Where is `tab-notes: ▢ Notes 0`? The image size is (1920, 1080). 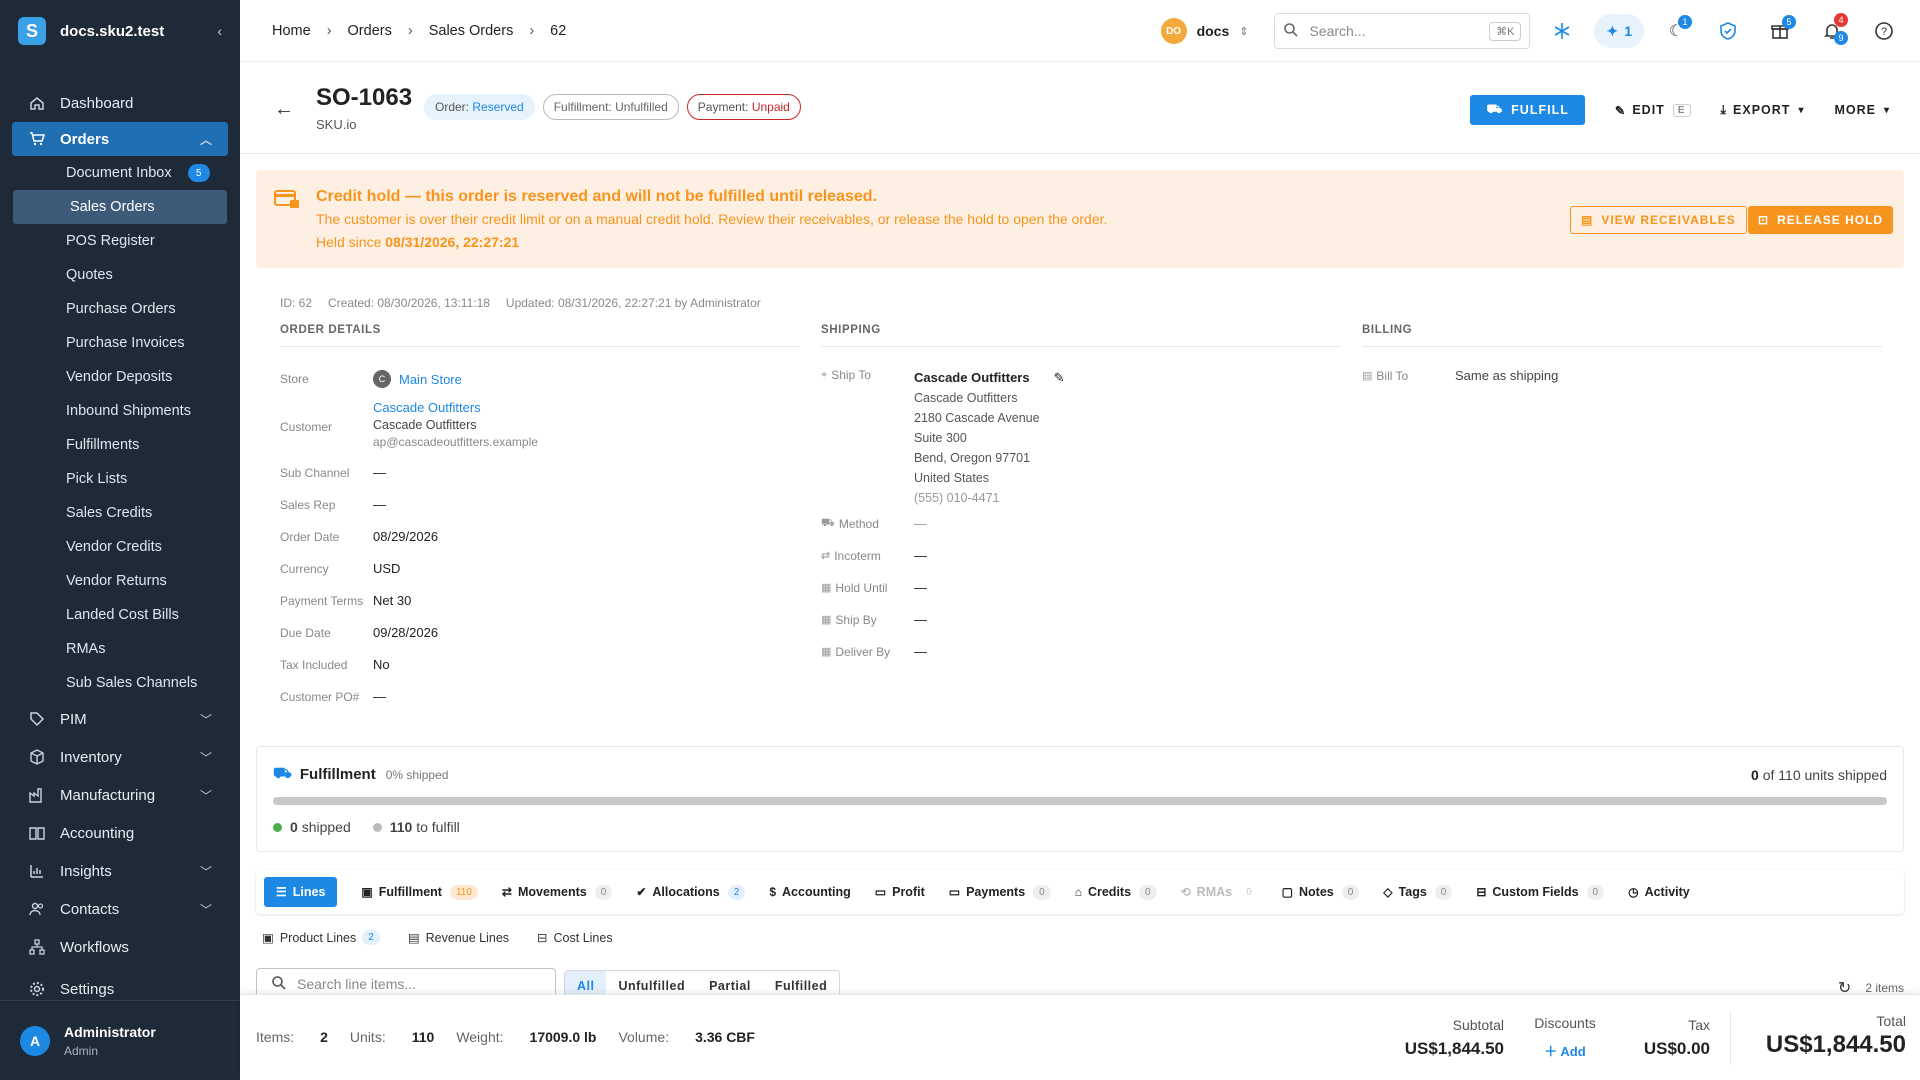 tab-notes: ▢ Notes 0 is located at coordinates (1321, 892).